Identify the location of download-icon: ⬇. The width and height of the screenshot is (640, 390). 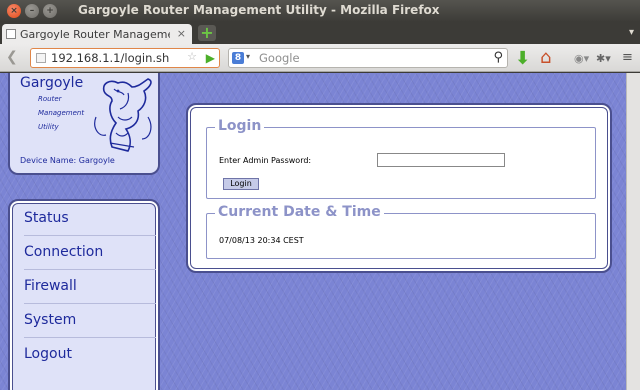
(522, 58).